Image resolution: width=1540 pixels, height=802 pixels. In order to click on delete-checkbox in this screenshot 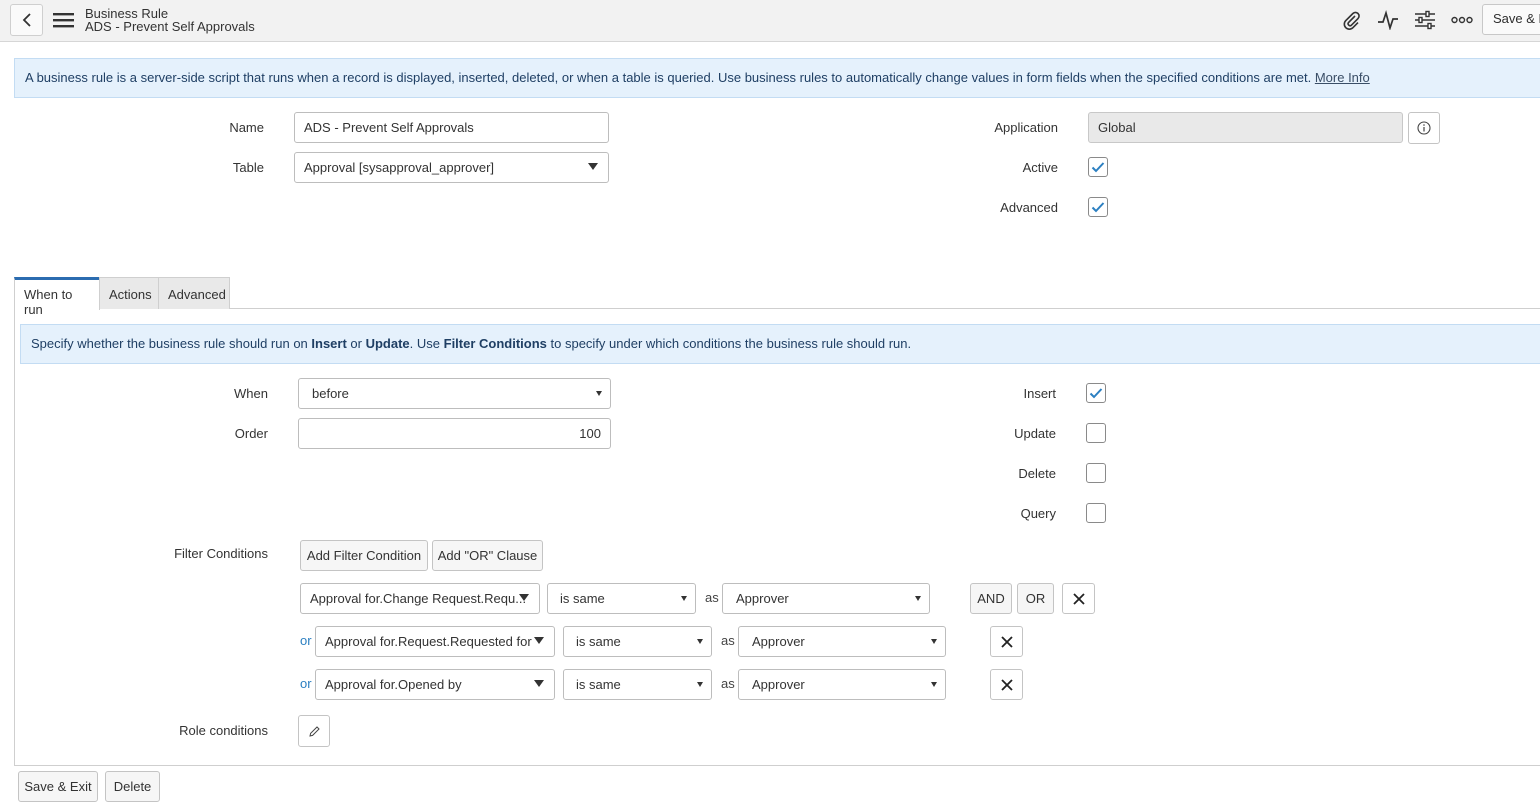, I will do `click(1096, 473)`.